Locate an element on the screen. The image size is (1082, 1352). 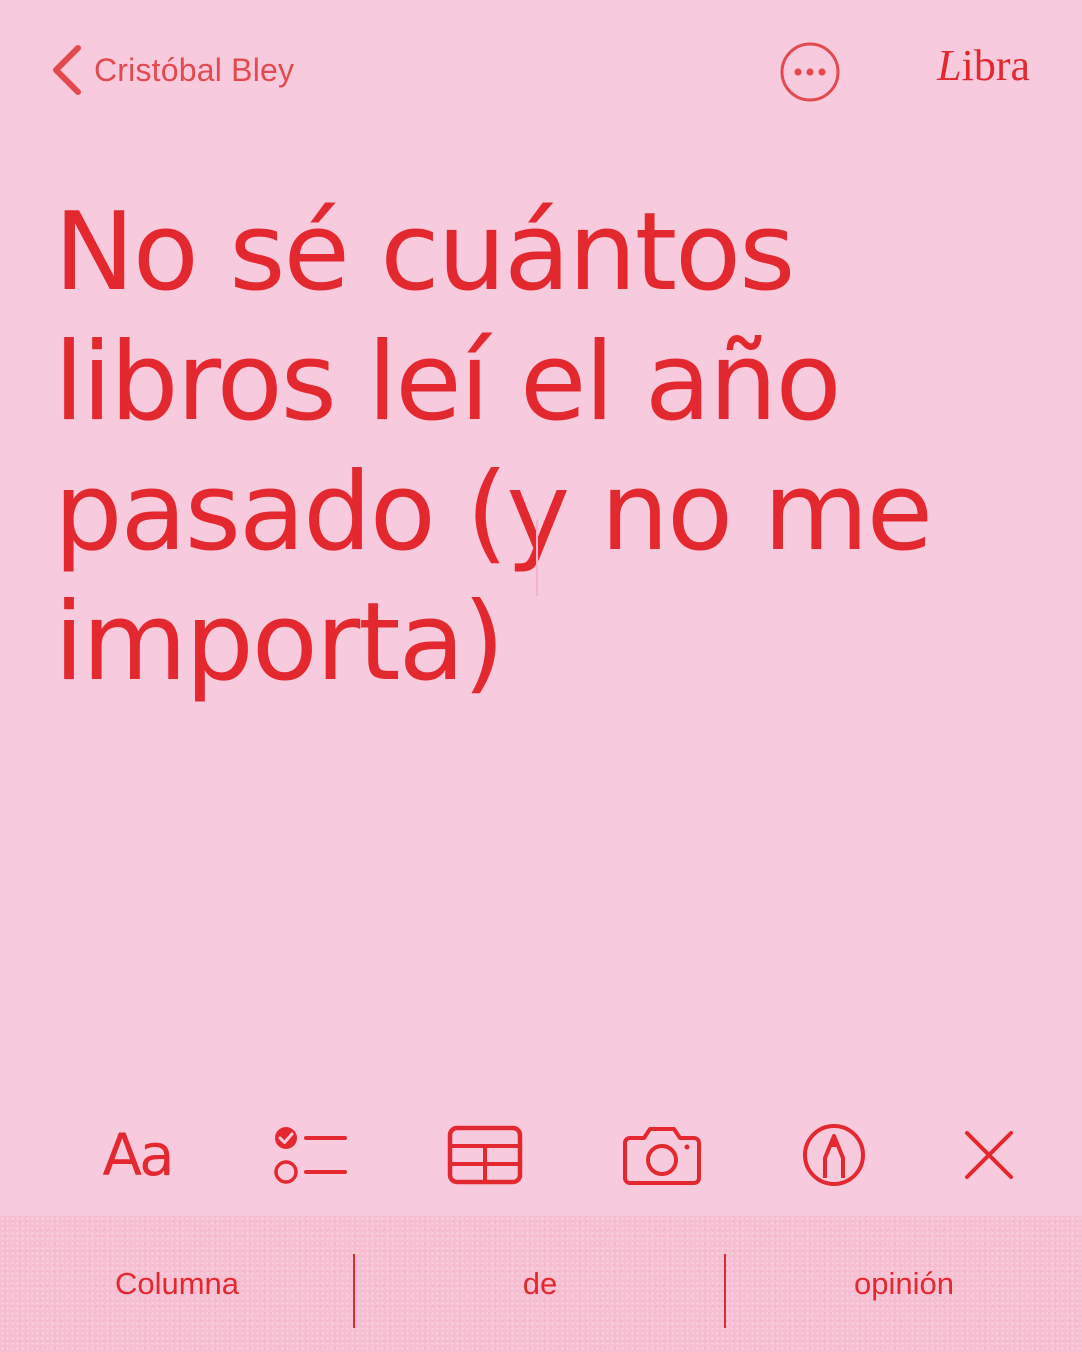
markup-button is located at coordinates (834, 1155).